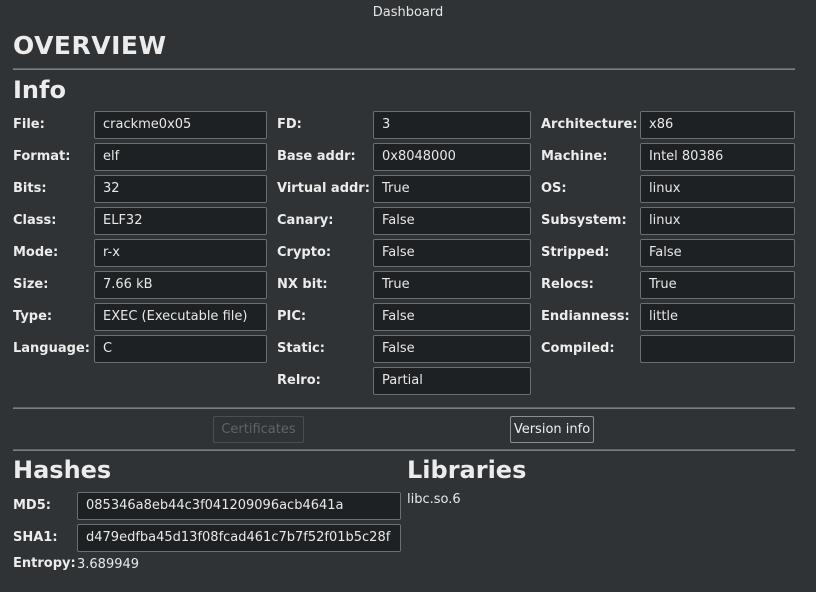  Describe the element at coordinates (585, 316) in the screenshot. I see `label-endianness: Endianness:` at that location.